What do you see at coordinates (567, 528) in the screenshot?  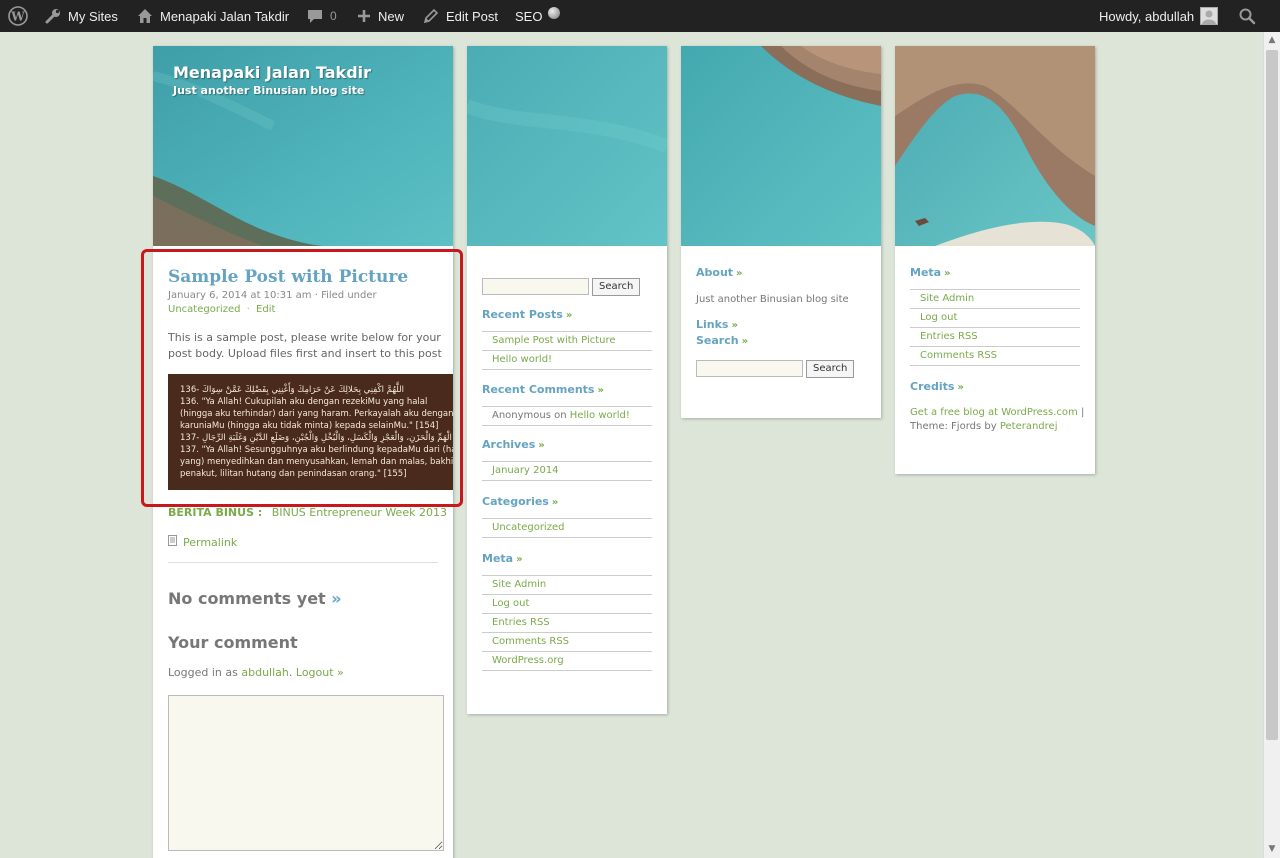 I see `category-item: Uncategorized` at bounding box center [567, 528].